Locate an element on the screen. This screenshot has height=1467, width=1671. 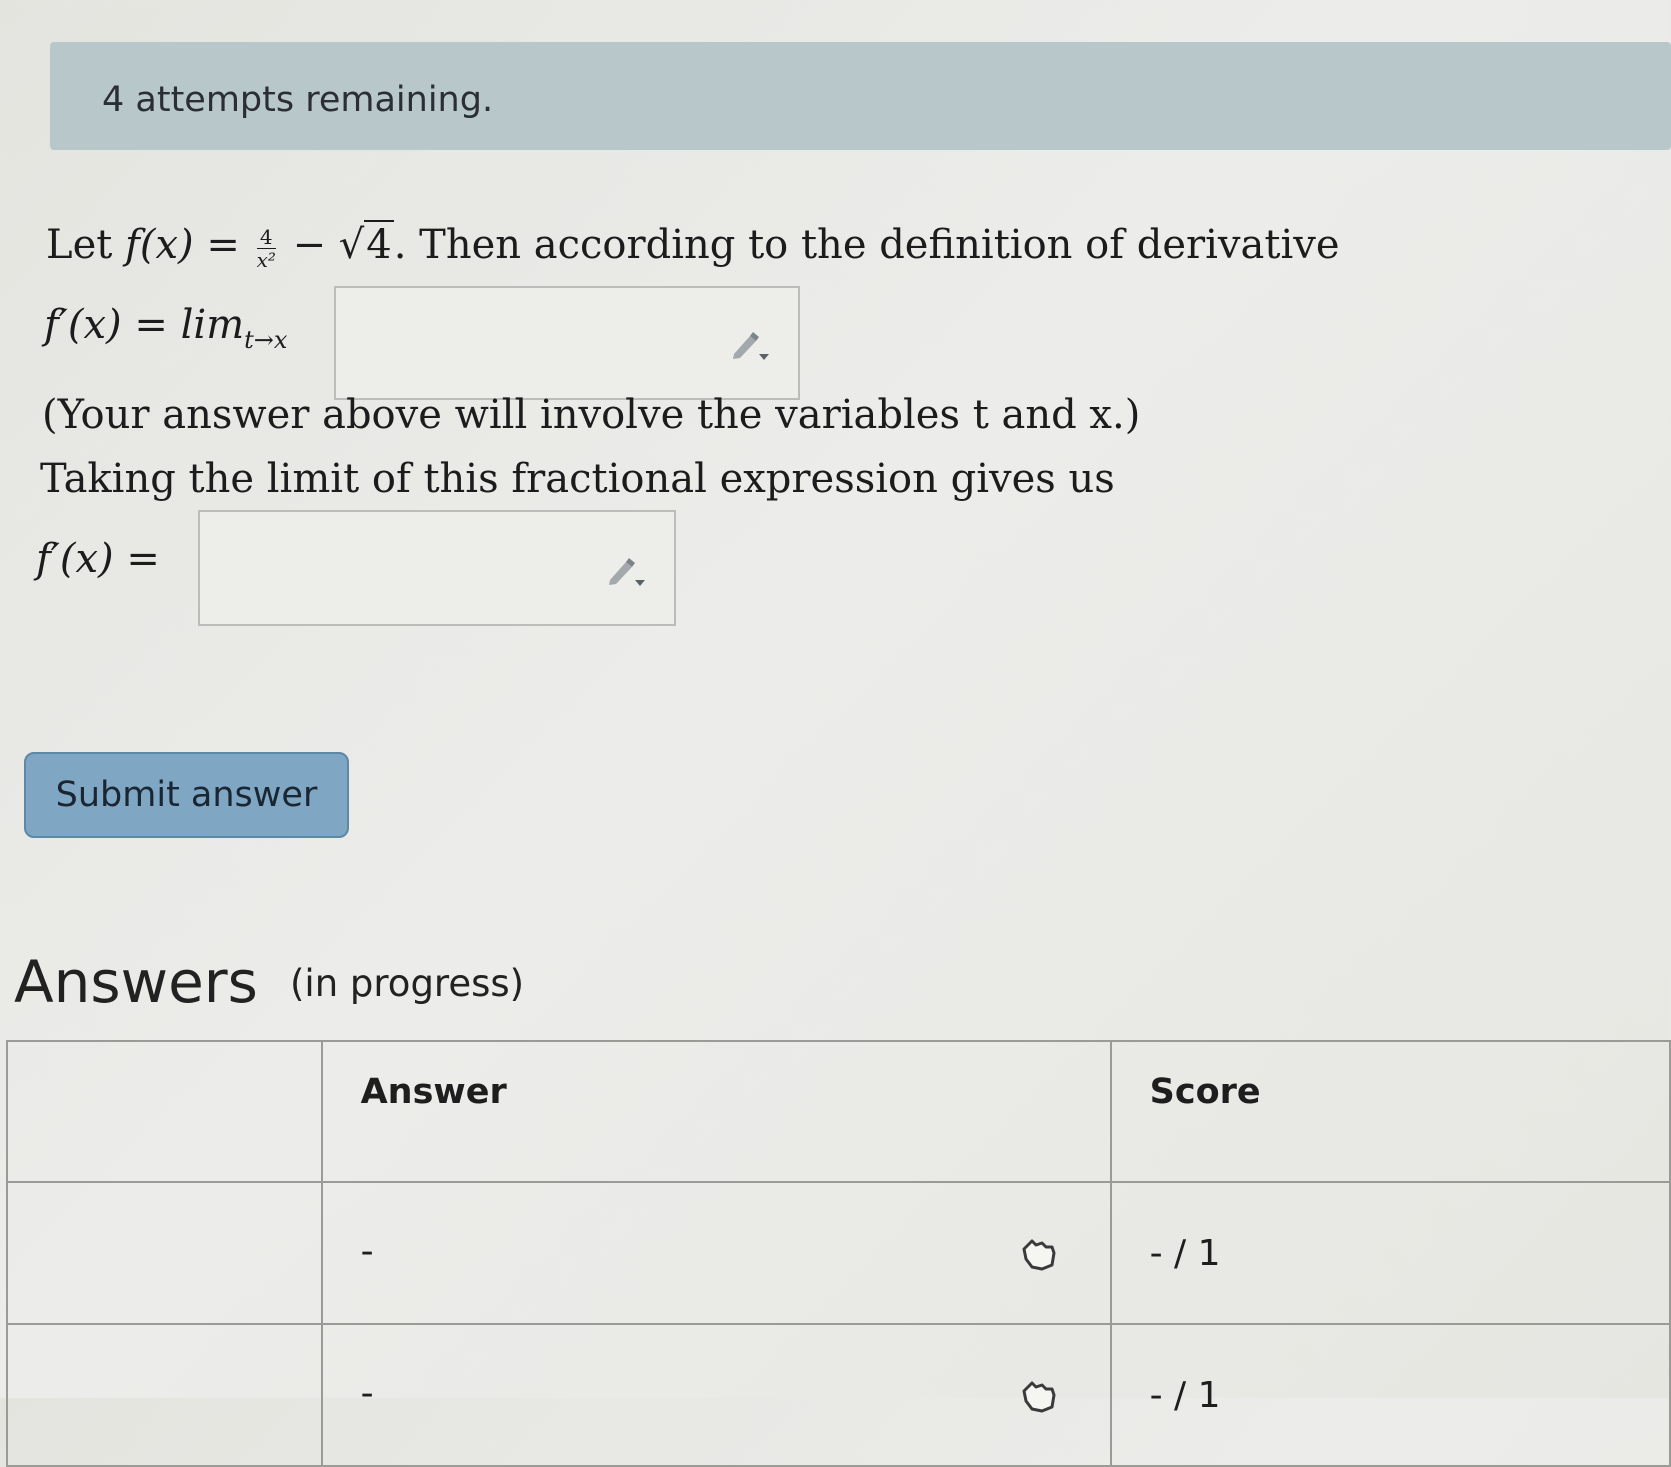
attempts-banner: 4 attempts remaining. is located at coordinates (860, 96).